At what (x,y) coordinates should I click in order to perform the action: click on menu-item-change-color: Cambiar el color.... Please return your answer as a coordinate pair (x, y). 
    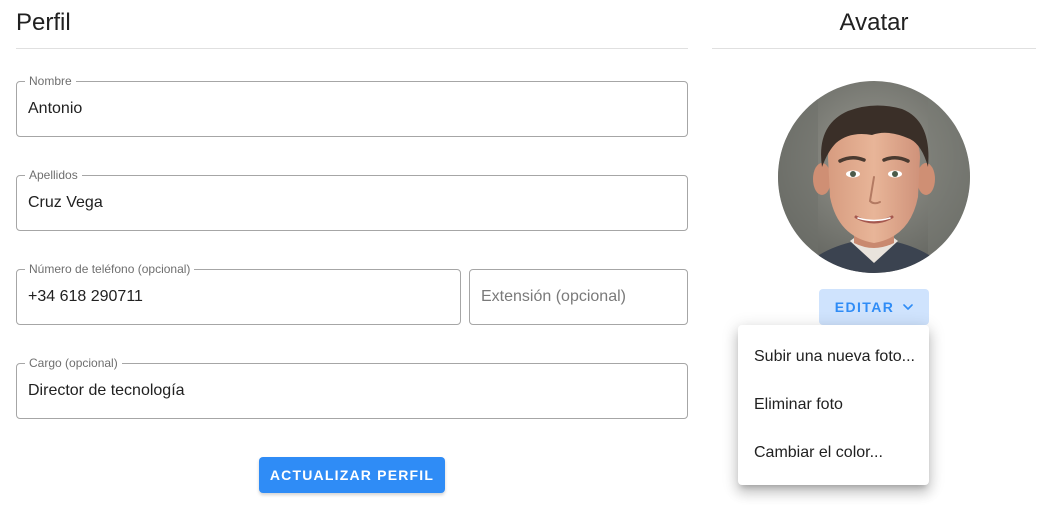
    Looking at the image, I should click on (833, 453).